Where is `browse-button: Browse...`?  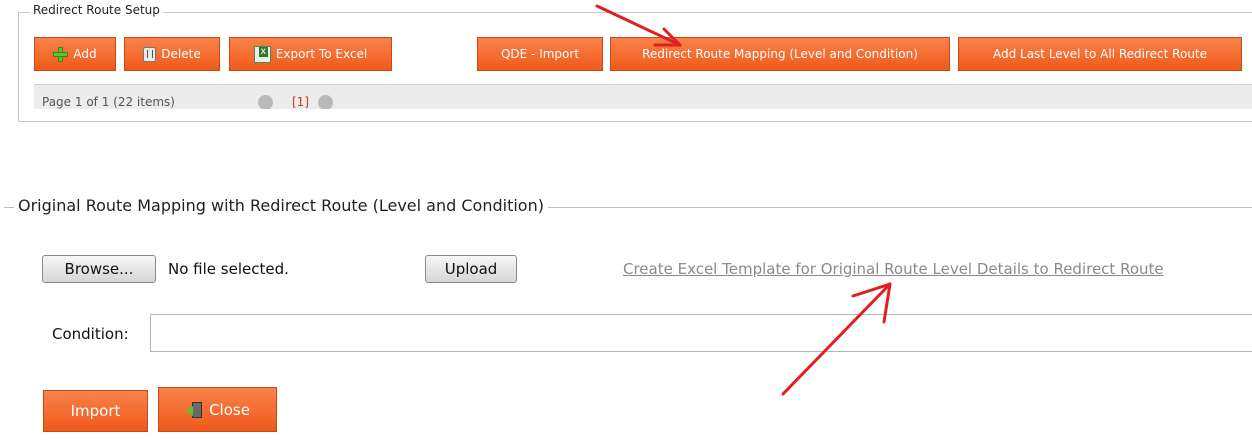 browse-button: Browse... is located at coordinates (99, 269).